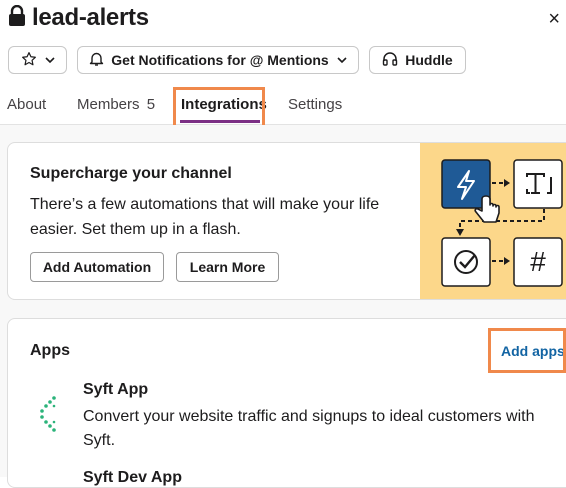  I want to click on lock-icon, so click(17, 18).